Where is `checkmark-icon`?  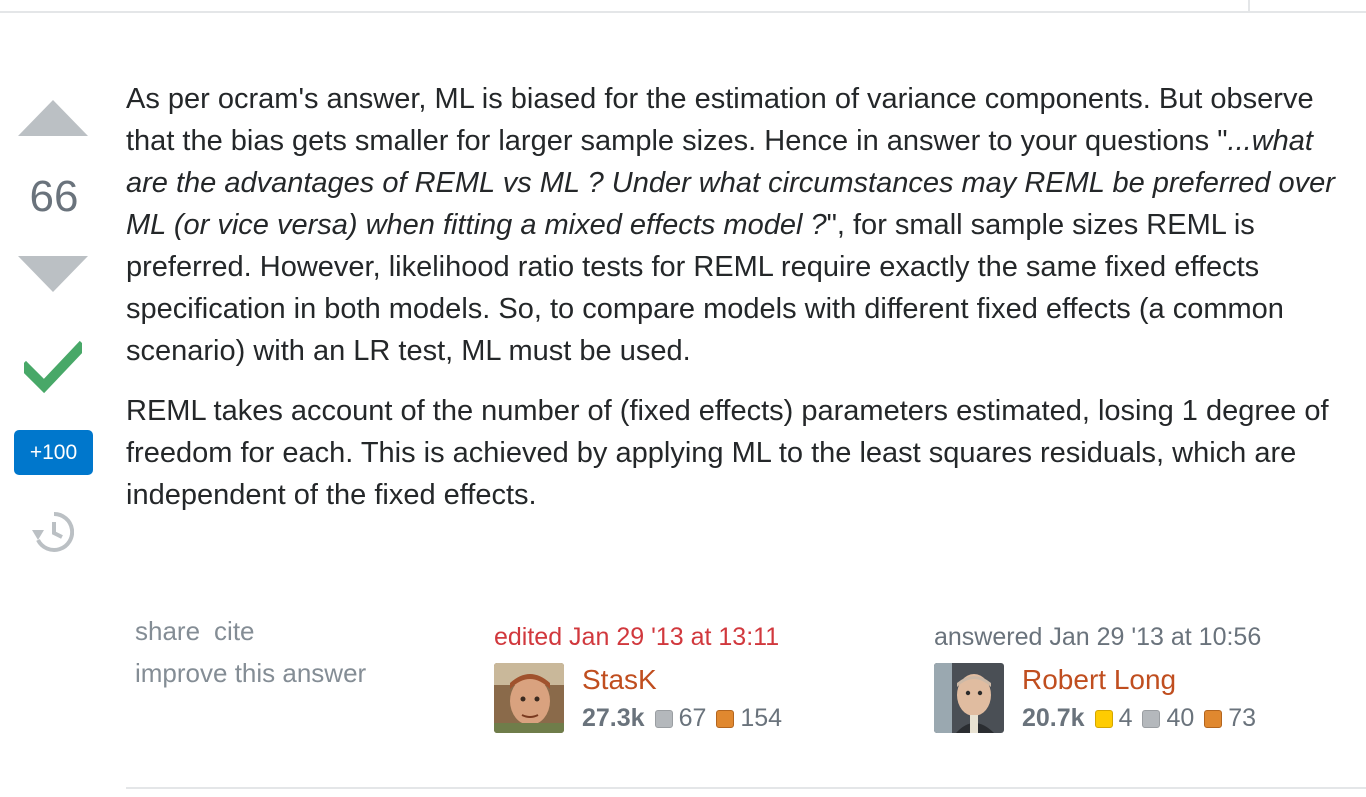 checkmark-icon is located at coordinates (53, 367).